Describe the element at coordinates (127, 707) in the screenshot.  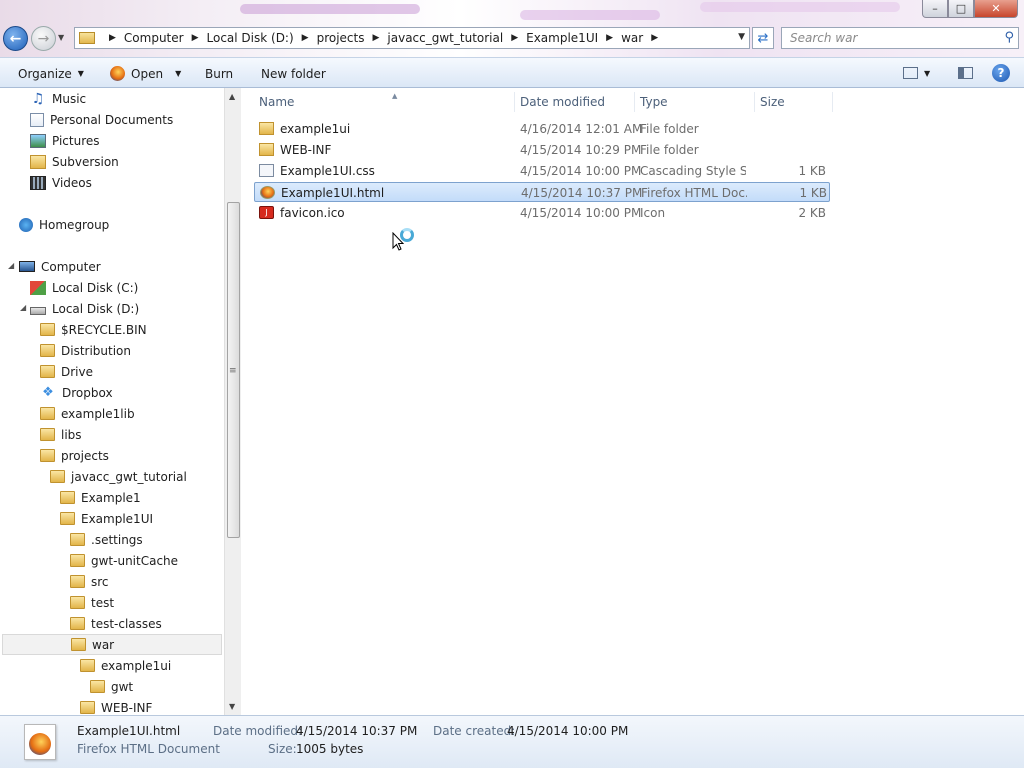
I see `sidebar-item-label: WEB-INF` at that location.